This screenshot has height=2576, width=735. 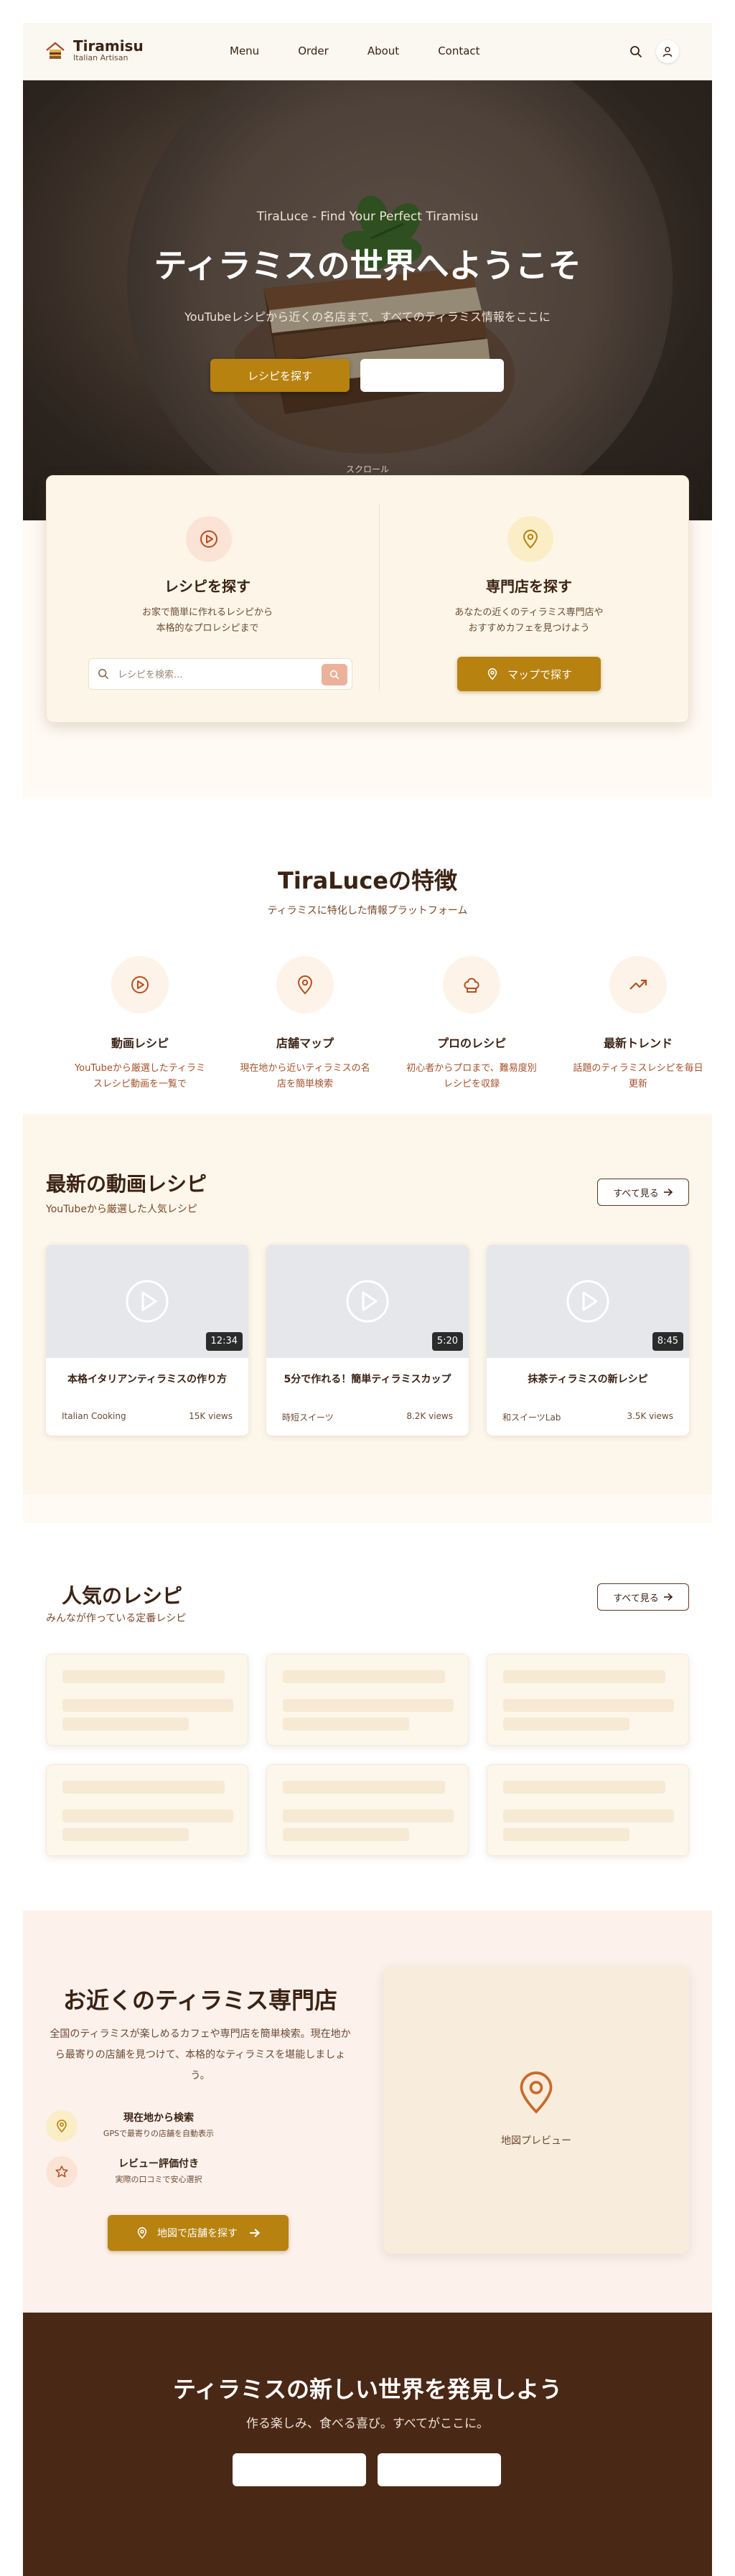 I want to click on videos-subtitle: YouTubeから厳選した人気レシピ, so click(x=121, y=1210).